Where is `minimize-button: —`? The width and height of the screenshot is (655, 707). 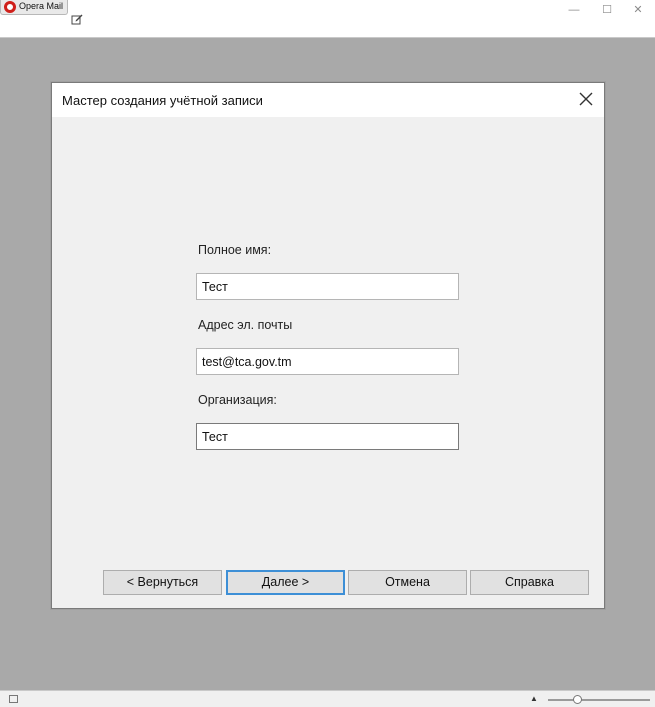
minimize-button: — is located at coordinates (574, 10).